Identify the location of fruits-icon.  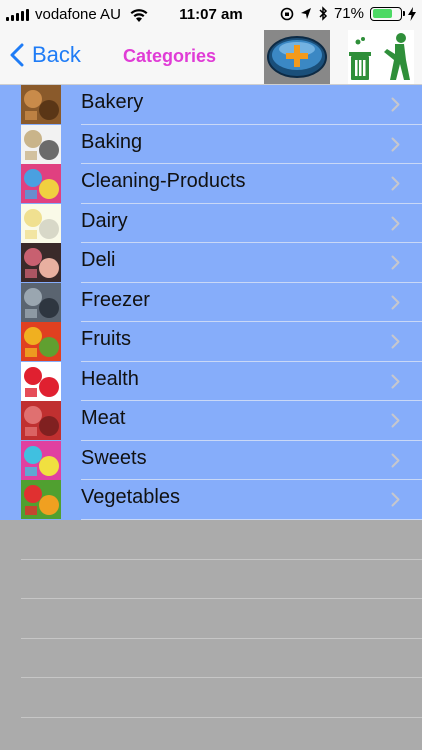
(41, 341).